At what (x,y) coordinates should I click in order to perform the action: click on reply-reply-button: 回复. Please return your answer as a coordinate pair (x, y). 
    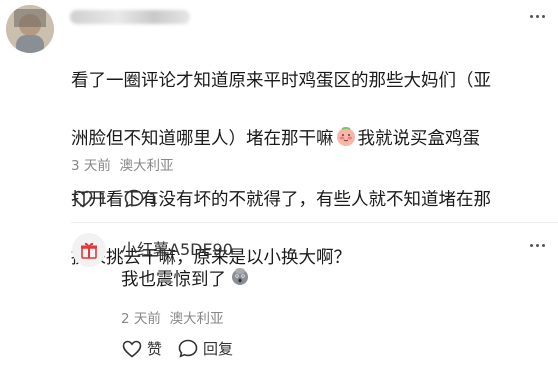
    Looking at the image, I should click on (205, 348).